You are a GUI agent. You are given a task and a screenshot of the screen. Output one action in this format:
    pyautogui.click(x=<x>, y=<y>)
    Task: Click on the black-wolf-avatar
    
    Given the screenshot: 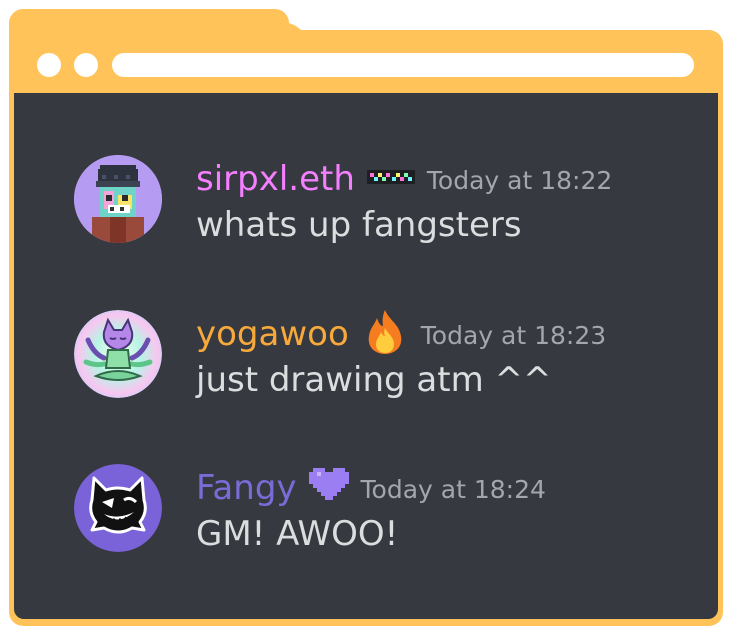 What is the action you would take?
    pyautogui.click(x=118, y=508)
    